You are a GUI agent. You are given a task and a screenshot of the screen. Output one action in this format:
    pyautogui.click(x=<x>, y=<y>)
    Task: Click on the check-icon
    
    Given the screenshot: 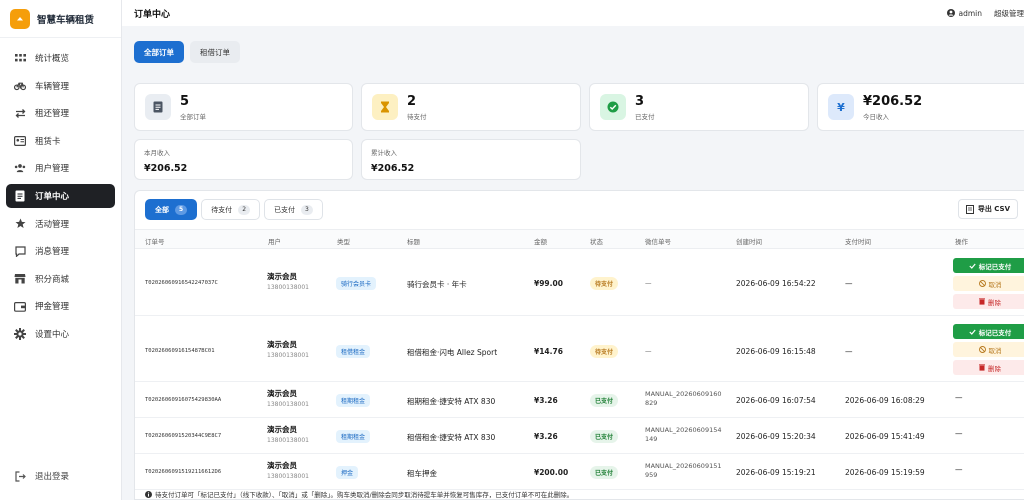 What is the action you would take?
    pyautogui.click(x=972, y=266)
    